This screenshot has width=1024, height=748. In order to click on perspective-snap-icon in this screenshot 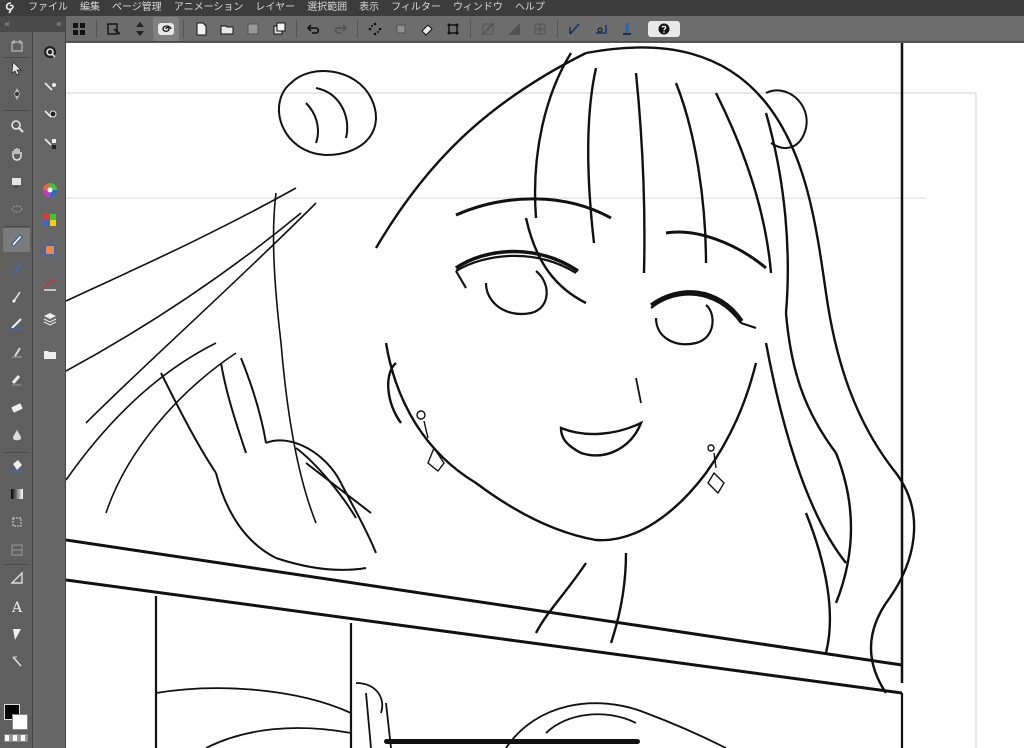, I will do `click(601, 29)`.